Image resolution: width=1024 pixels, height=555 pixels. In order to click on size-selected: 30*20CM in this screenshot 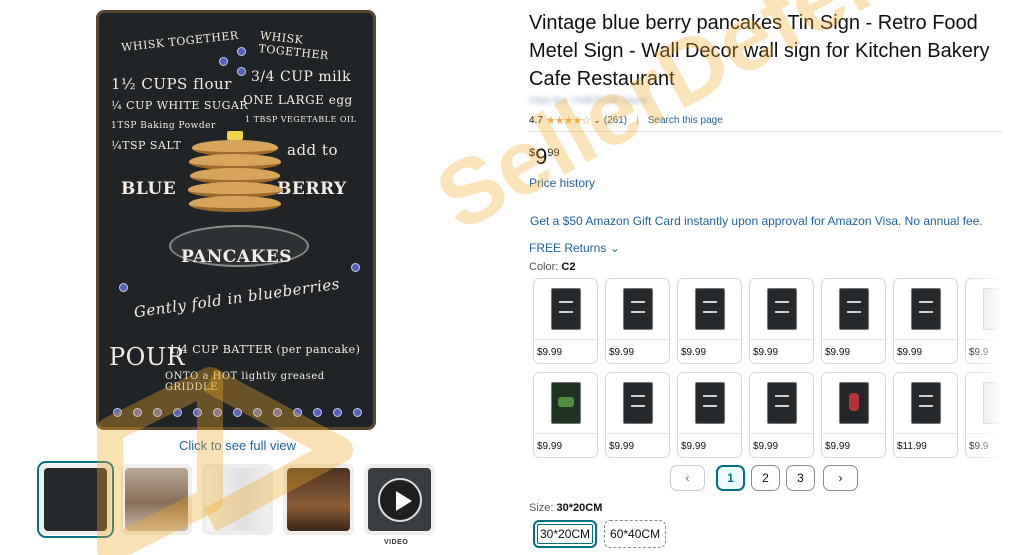, I will do `click(579, 508)`.